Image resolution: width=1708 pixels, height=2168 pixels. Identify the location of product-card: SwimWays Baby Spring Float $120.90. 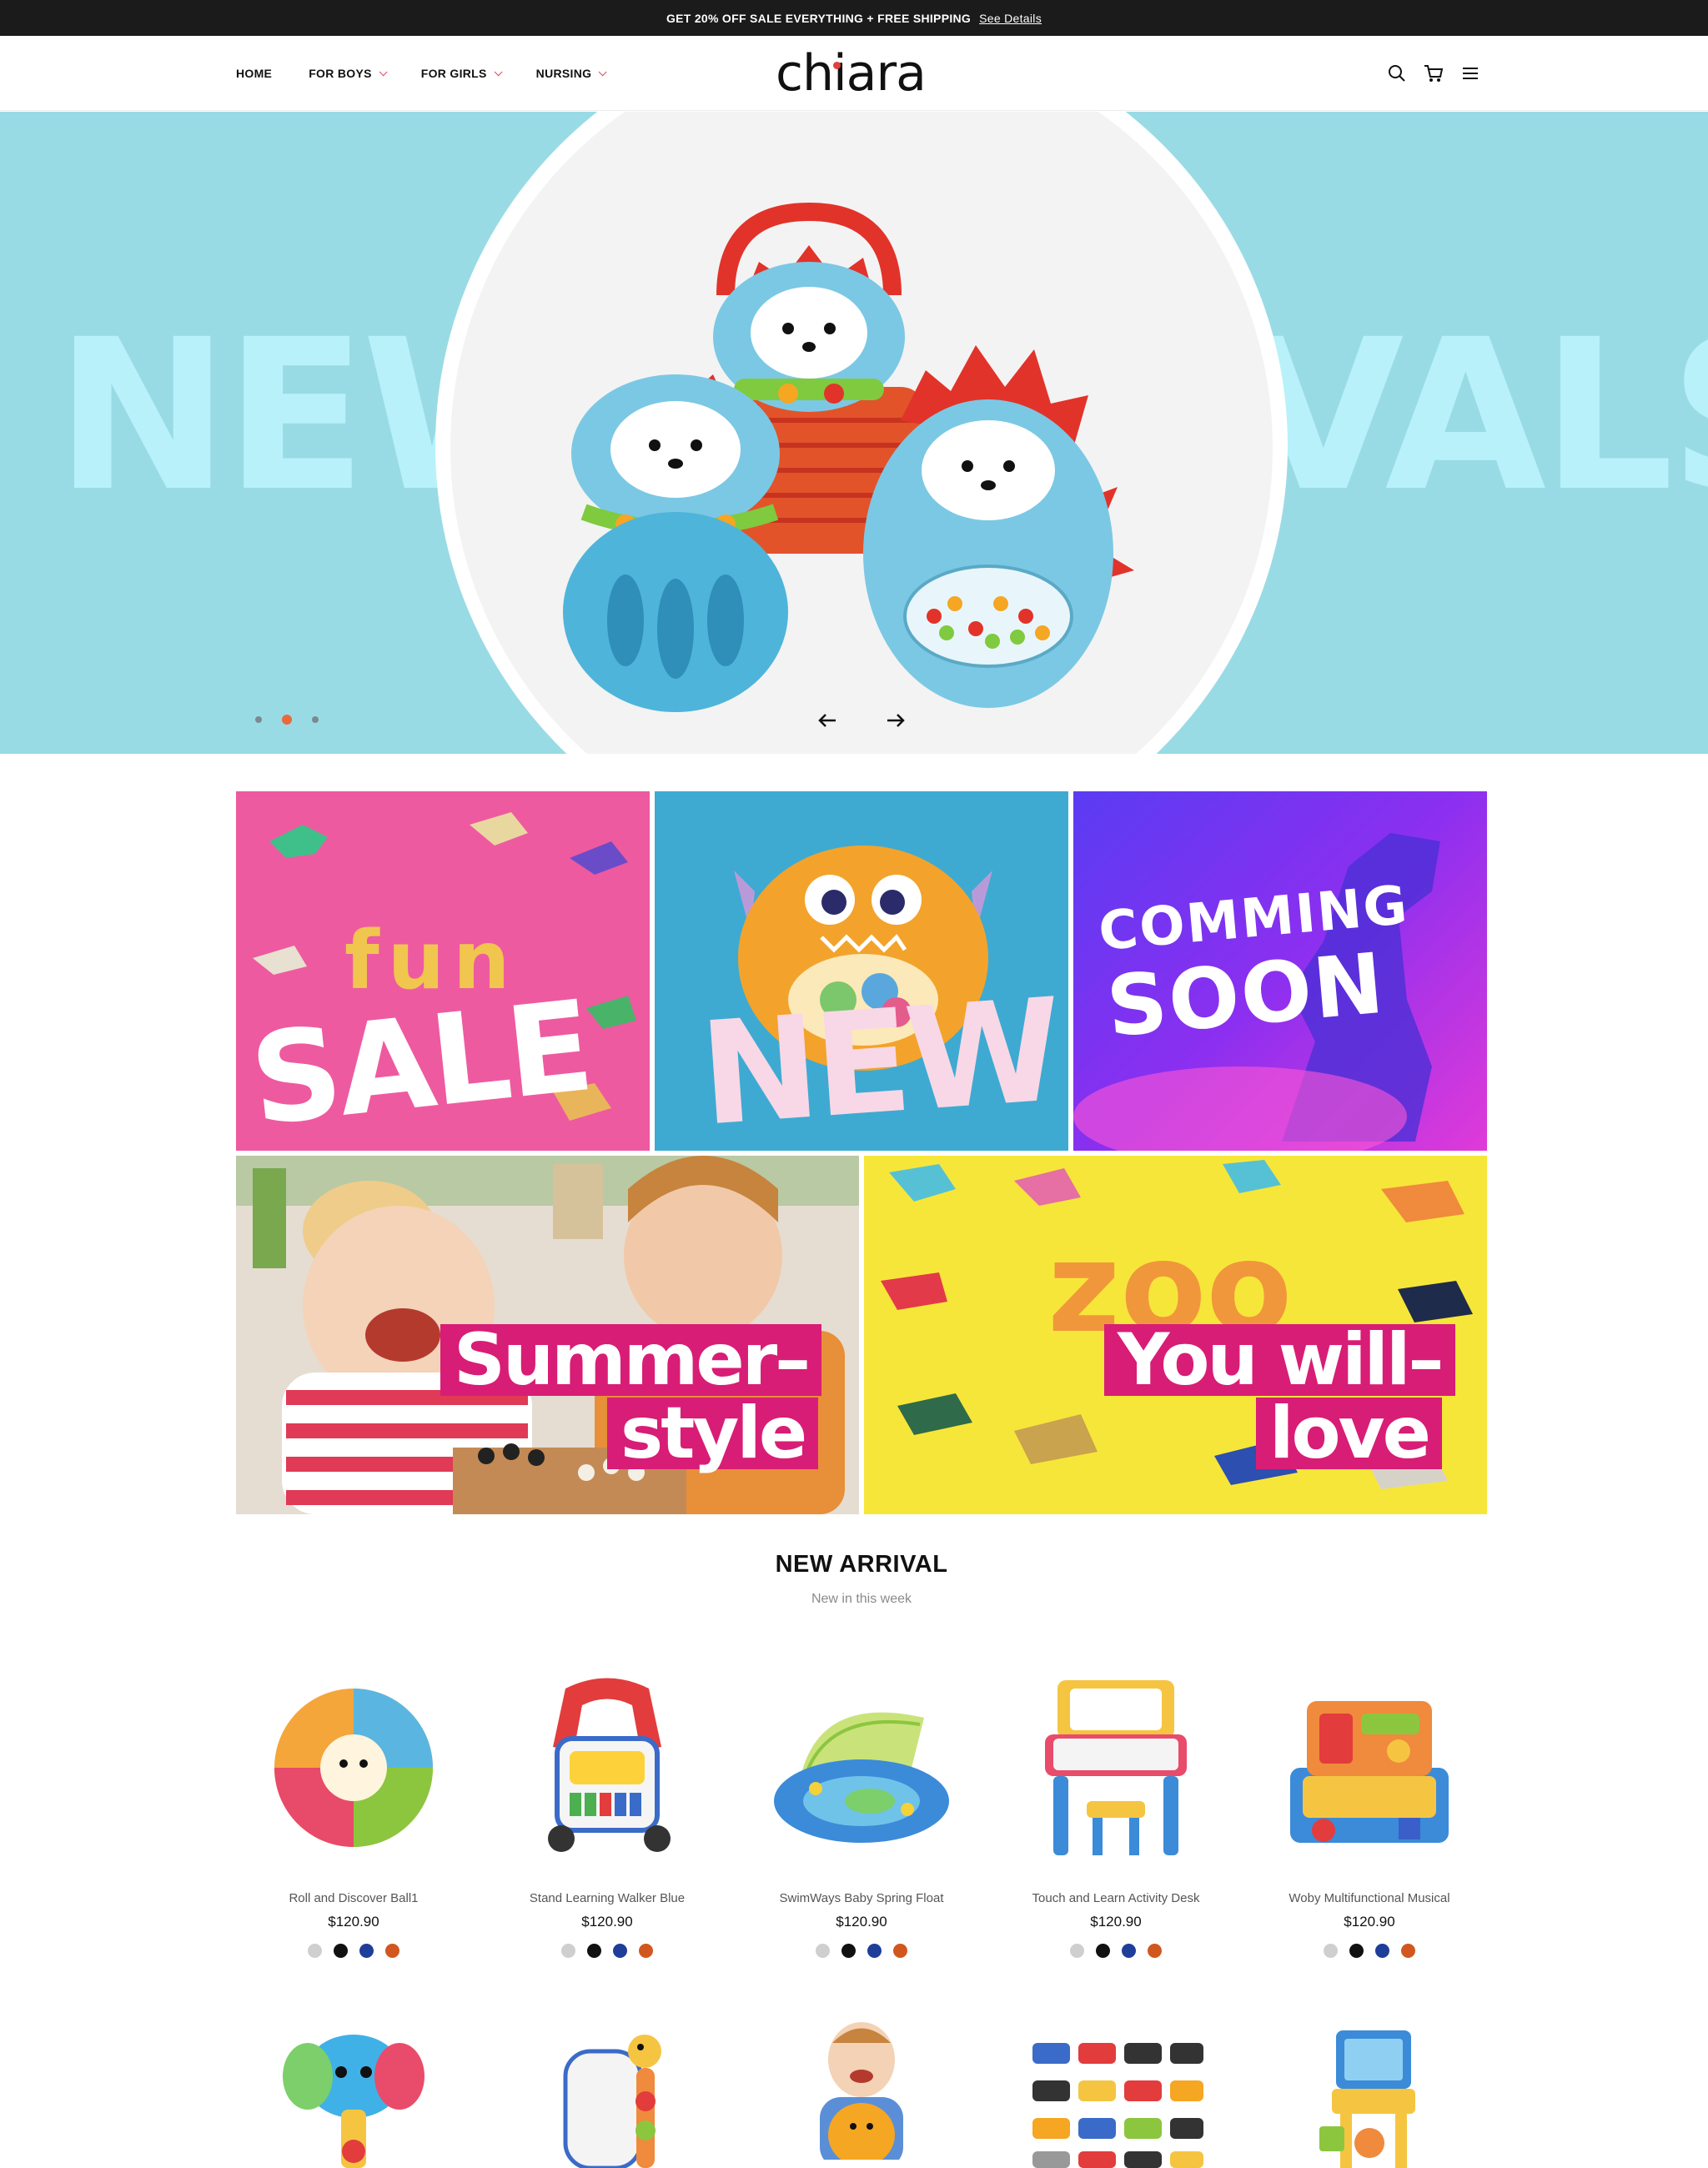
(861, 1808).